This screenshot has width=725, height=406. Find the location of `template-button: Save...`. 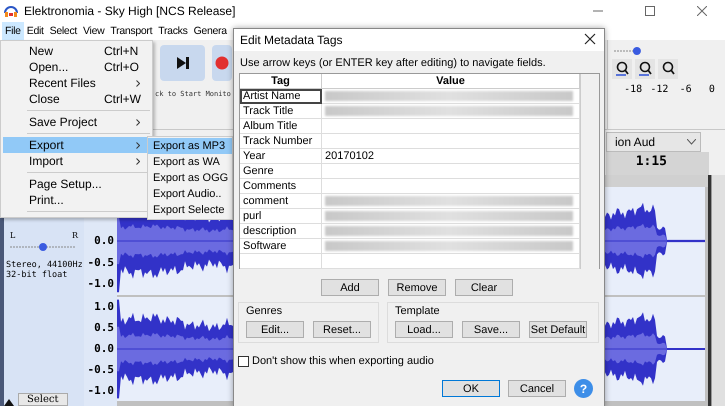

template-button: Save... is located at coordinates (491, 329).